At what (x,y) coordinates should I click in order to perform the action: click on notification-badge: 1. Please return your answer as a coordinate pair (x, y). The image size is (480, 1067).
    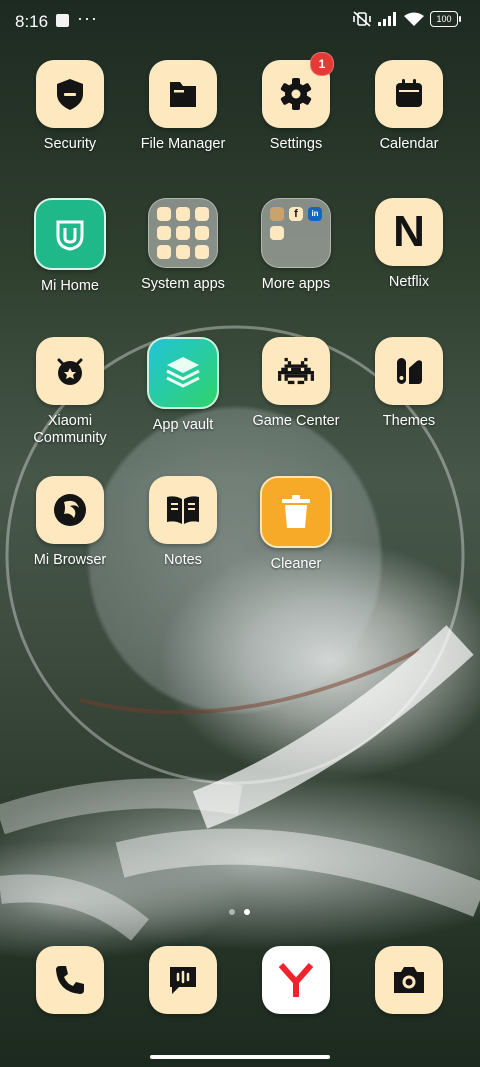
    Looking at the image, I should click on (322, 64).